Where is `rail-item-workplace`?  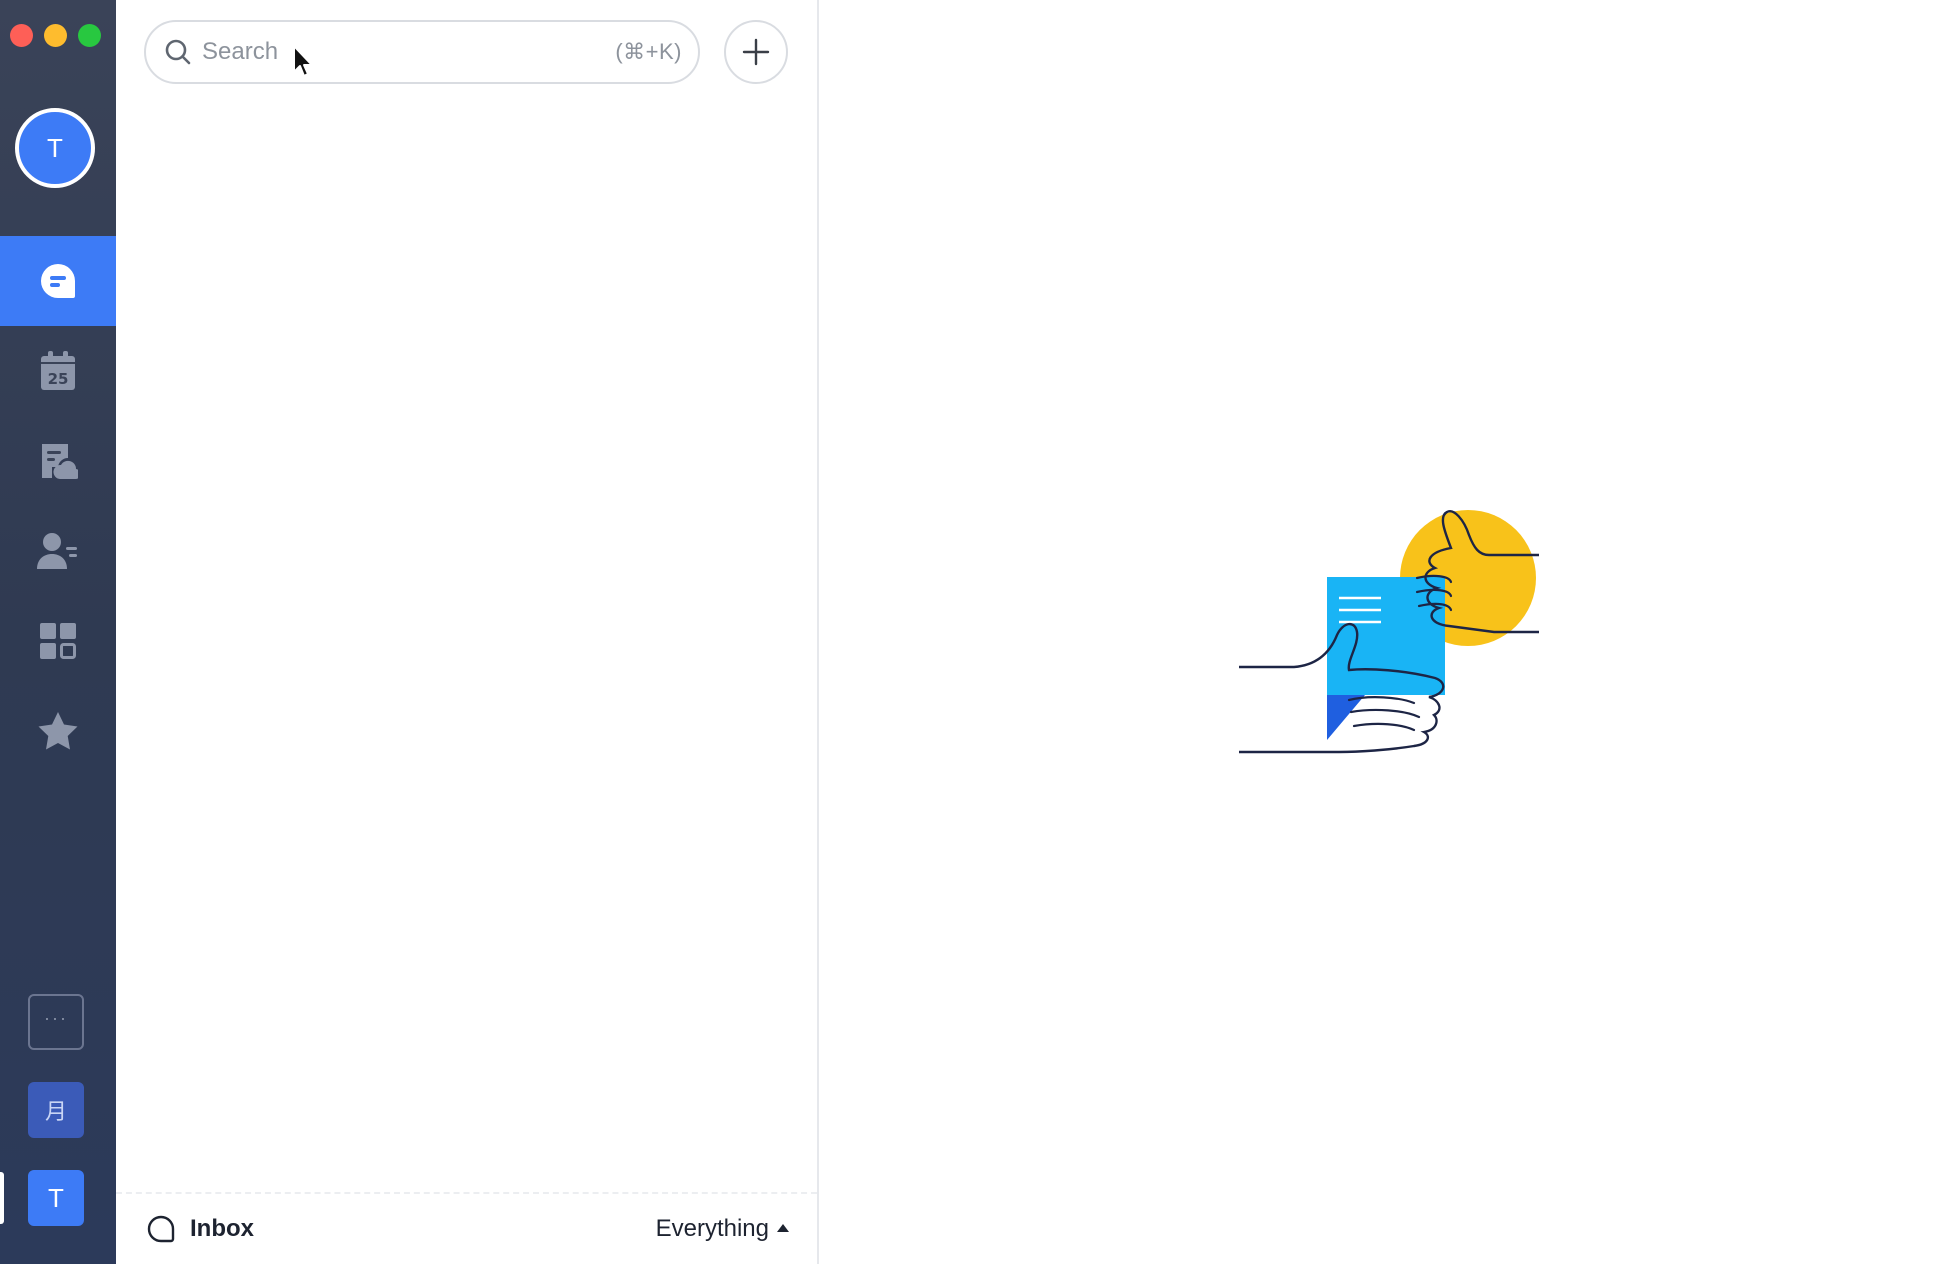 rail-item-workplace is located at coordinates (58, 641).